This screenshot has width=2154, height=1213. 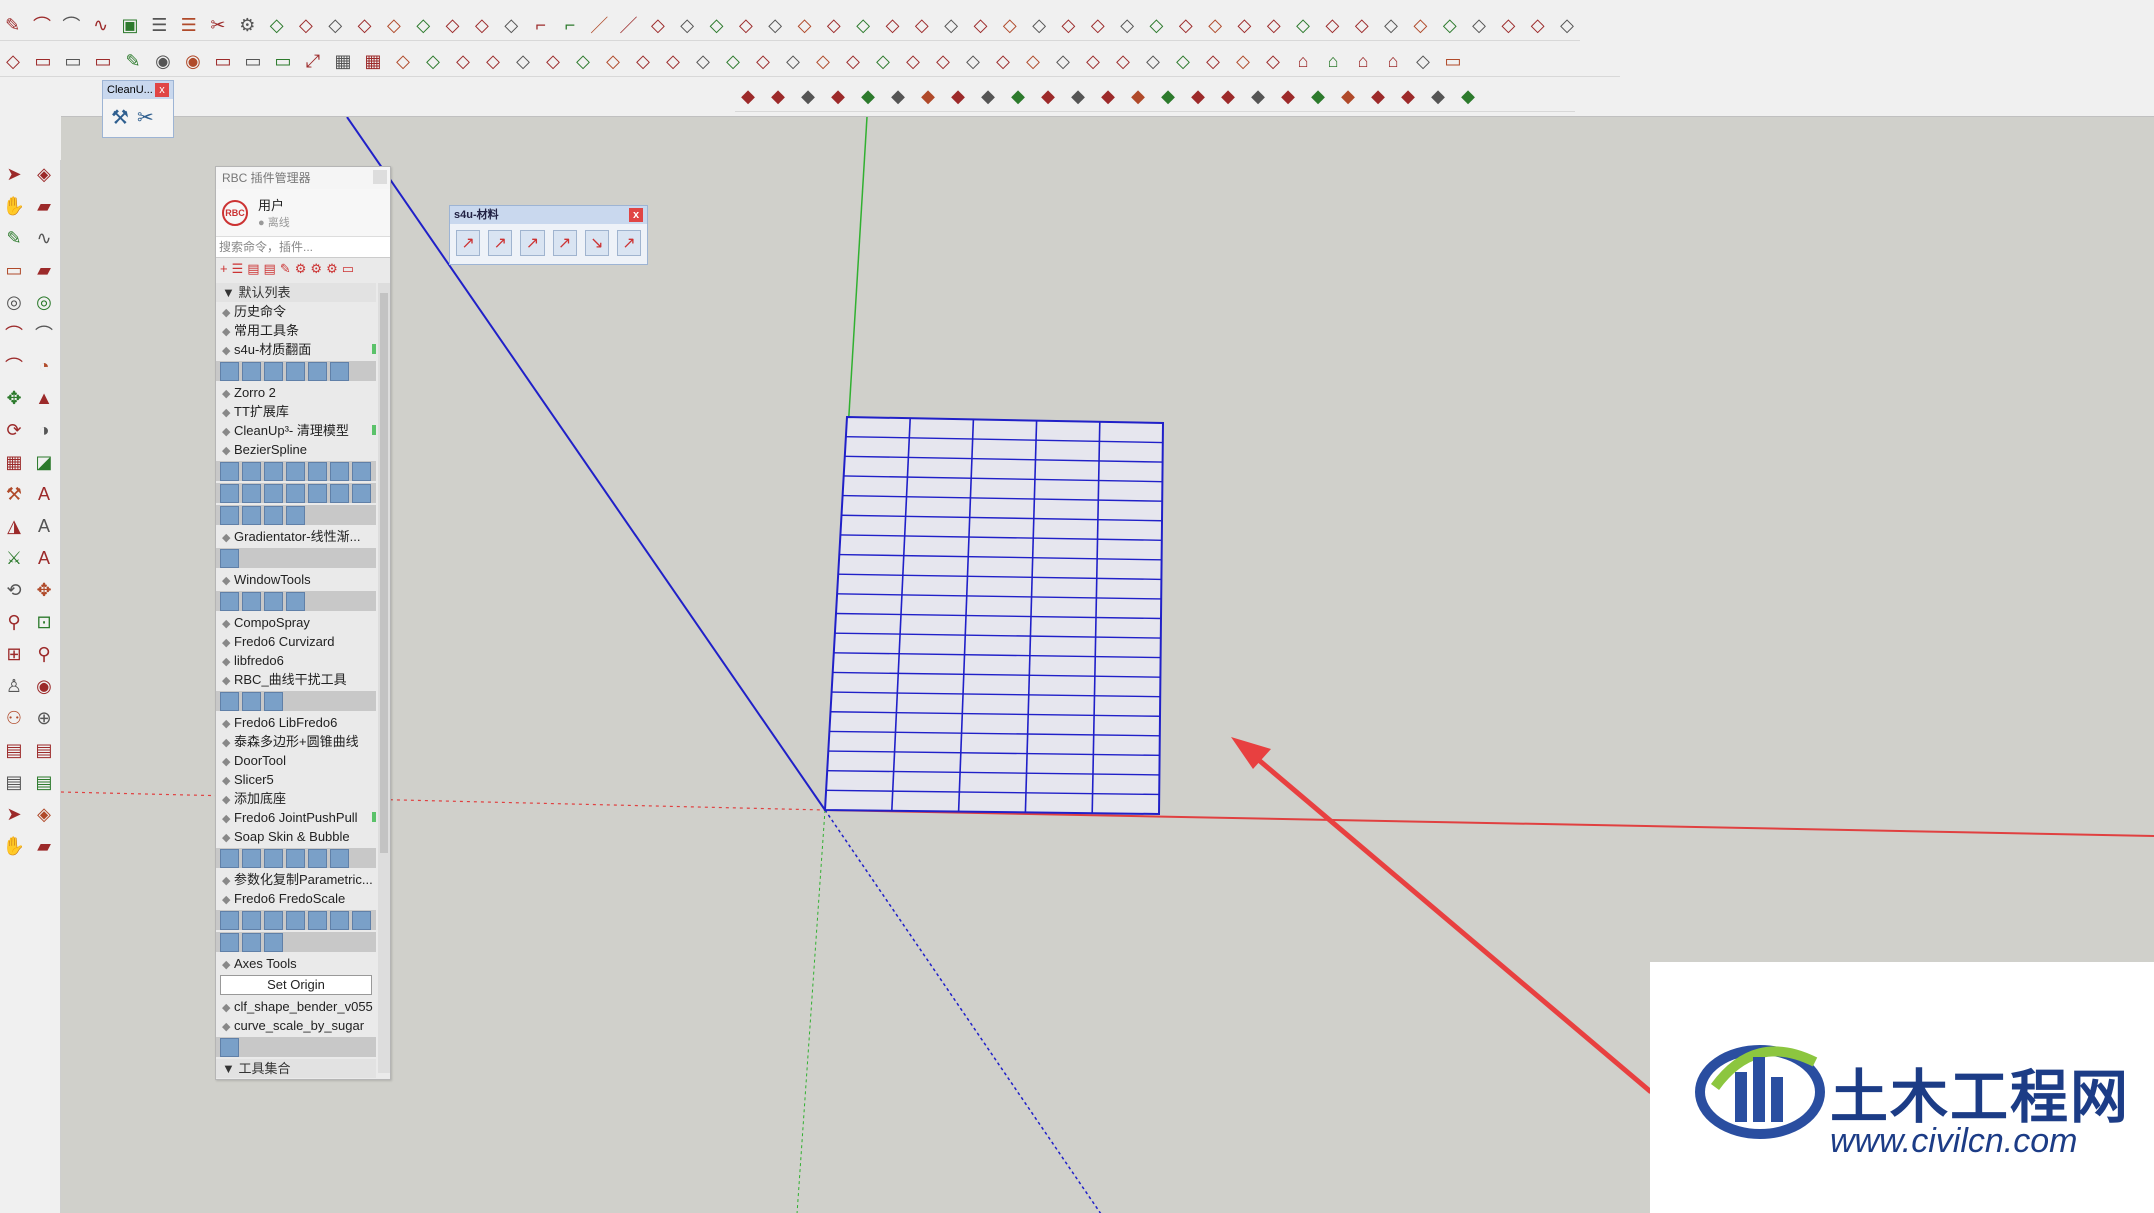 I want to click on text-icon: ▭, so click(x=73, y=61).